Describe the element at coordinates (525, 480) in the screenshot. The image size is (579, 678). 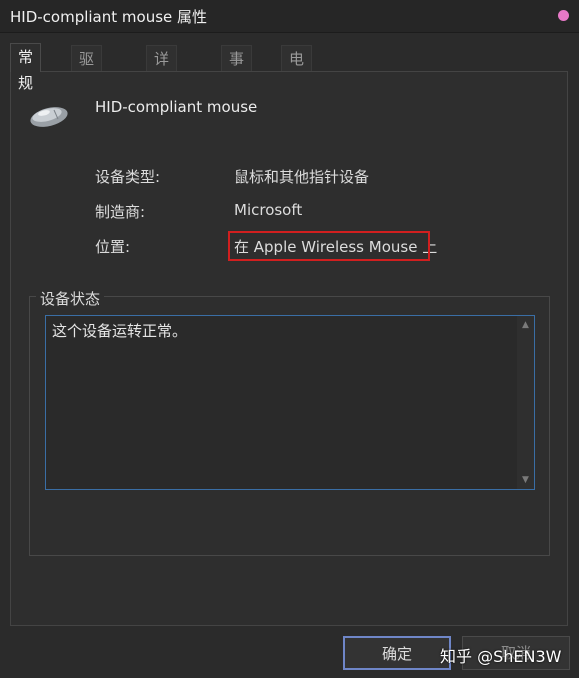
I see `scroll-down-icon: ▼` at that location.